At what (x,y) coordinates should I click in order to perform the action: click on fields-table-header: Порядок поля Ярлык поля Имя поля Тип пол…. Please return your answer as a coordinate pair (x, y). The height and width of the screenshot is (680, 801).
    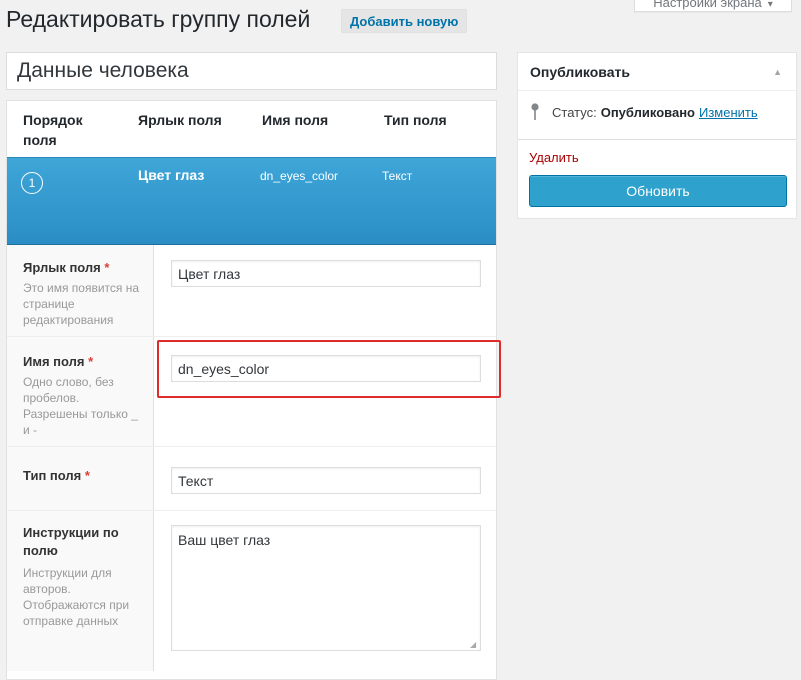
    Looking at the image, I should click on (251, 129).